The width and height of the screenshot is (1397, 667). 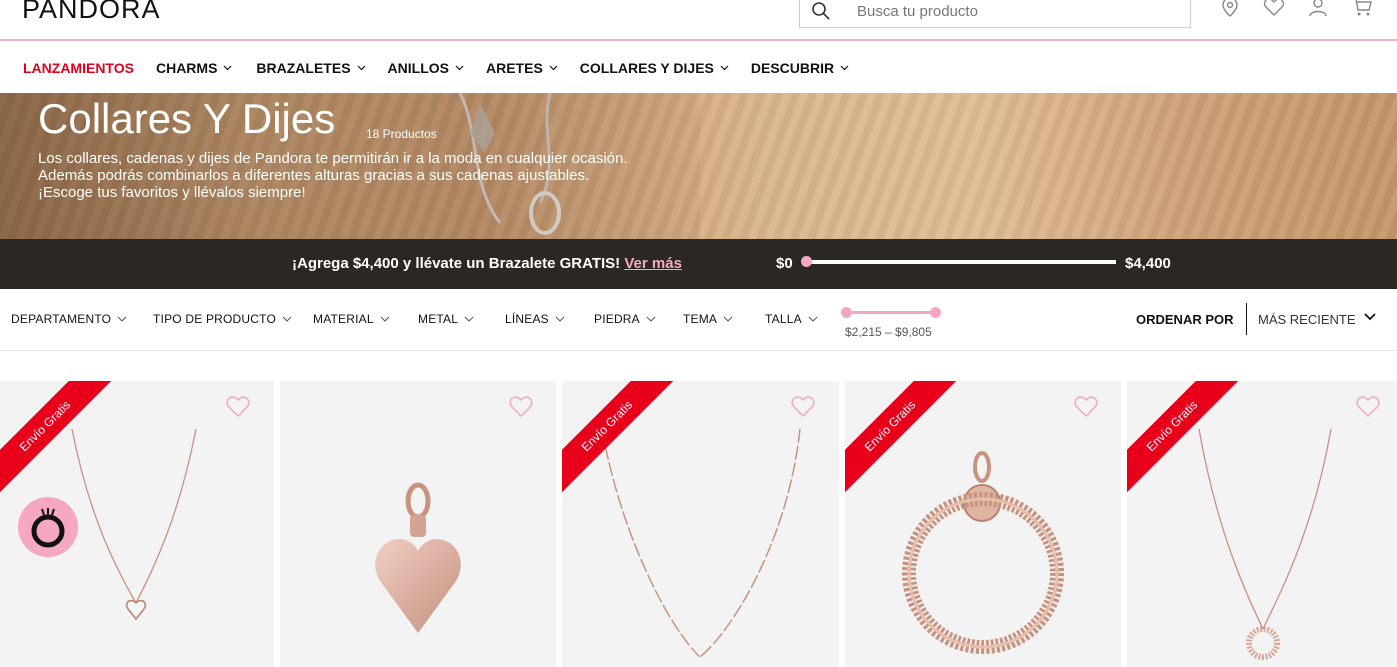 I want to click on nav-item-aretes: ARETES, so click(x=522, y=68).